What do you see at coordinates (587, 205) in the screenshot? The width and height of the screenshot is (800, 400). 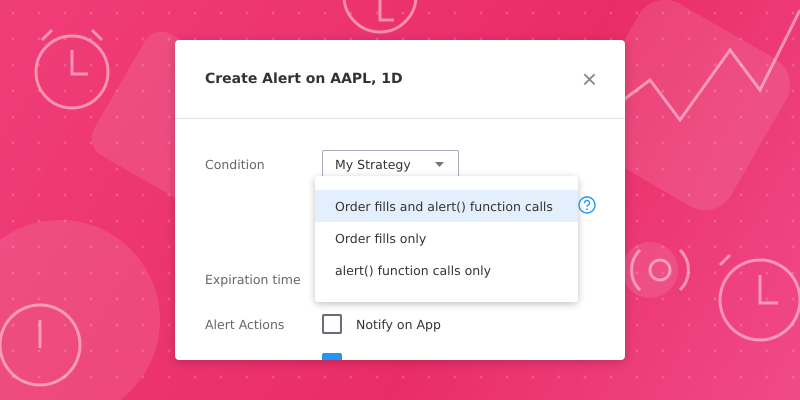 I see `help-icon` at bounding box center [587, 205].